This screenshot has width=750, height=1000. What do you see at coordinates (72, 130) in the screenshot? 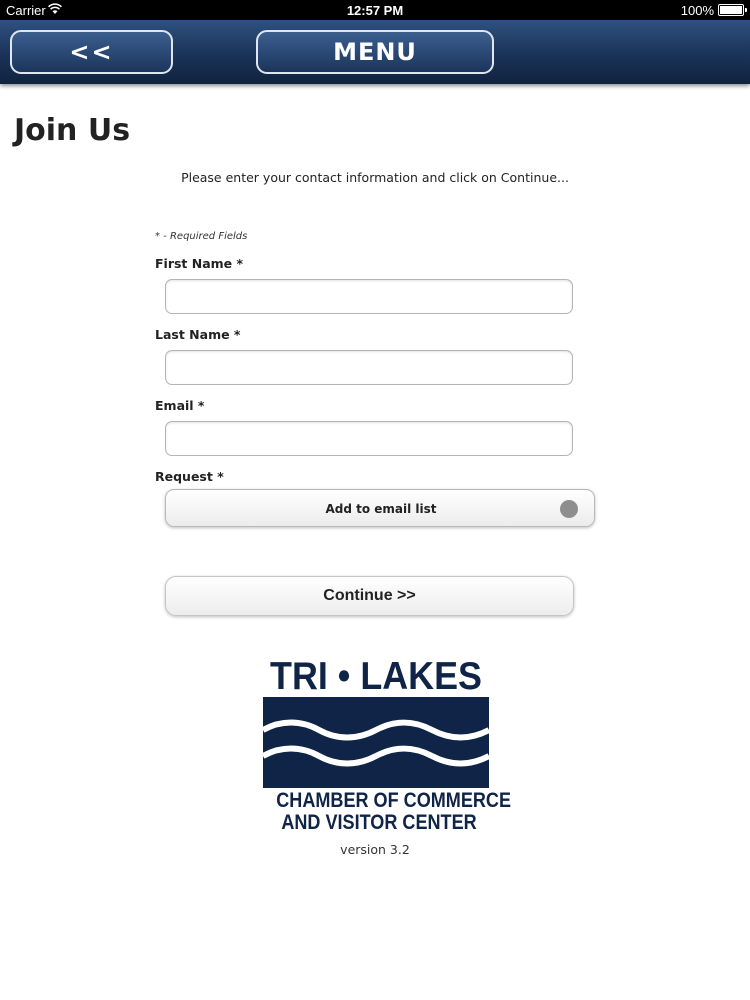
I see `page-title: Join Us` at bounding box center [72, 130].